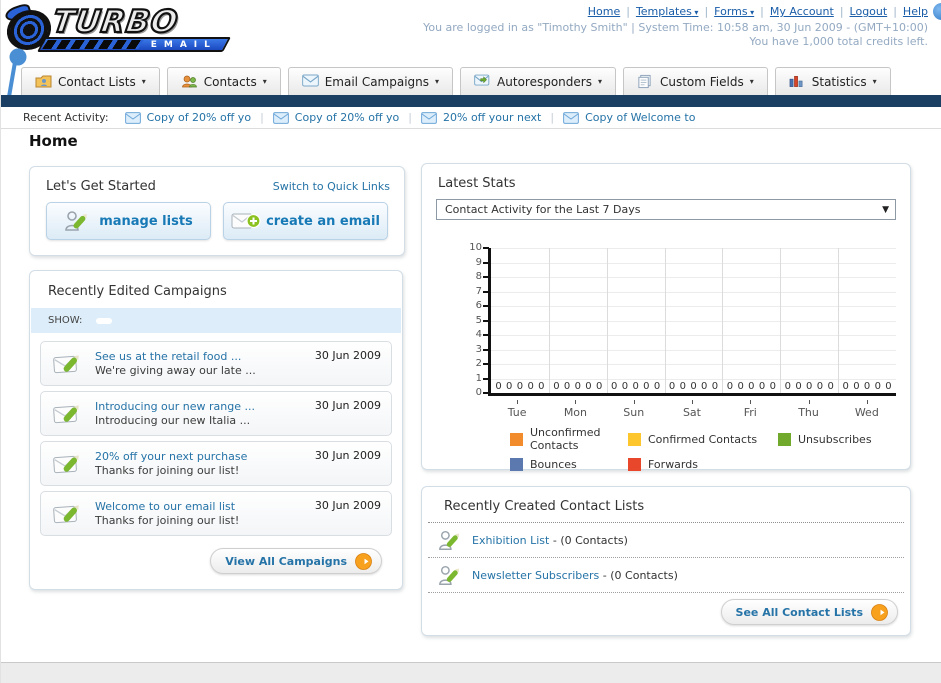 This screenshot has height=683, width=941. Describe the element at coordinates (640, 117) in the screenshot. I see `recent-activity-link: Copy of Welcome to` at that location.